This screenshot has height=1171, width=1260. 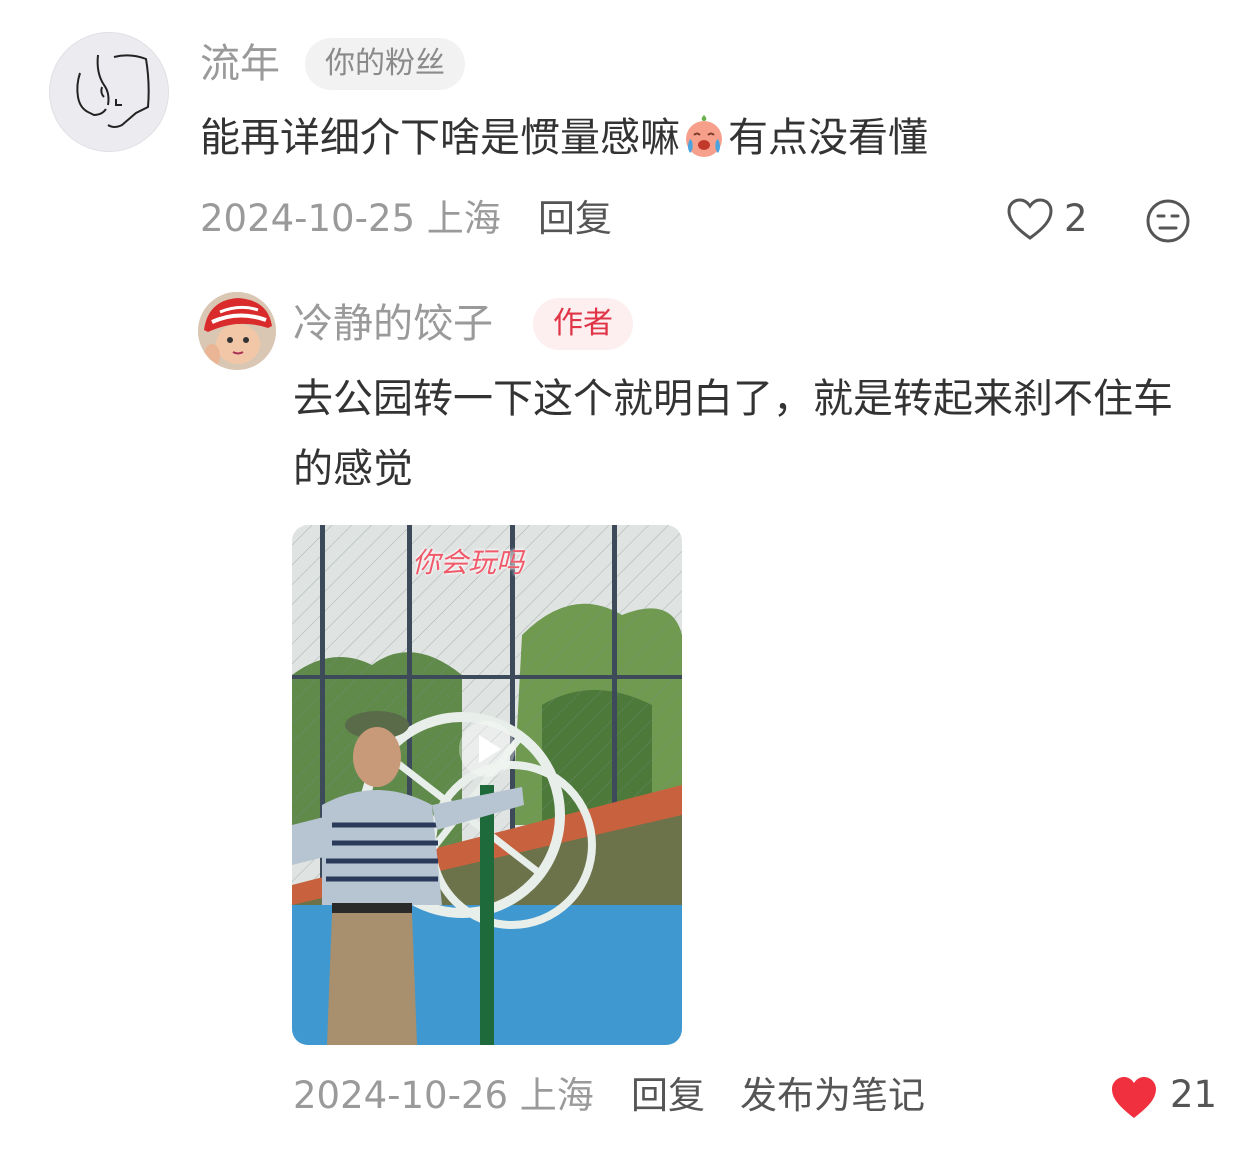 I want to click on video-preview-image, so click(x=487, y=785).